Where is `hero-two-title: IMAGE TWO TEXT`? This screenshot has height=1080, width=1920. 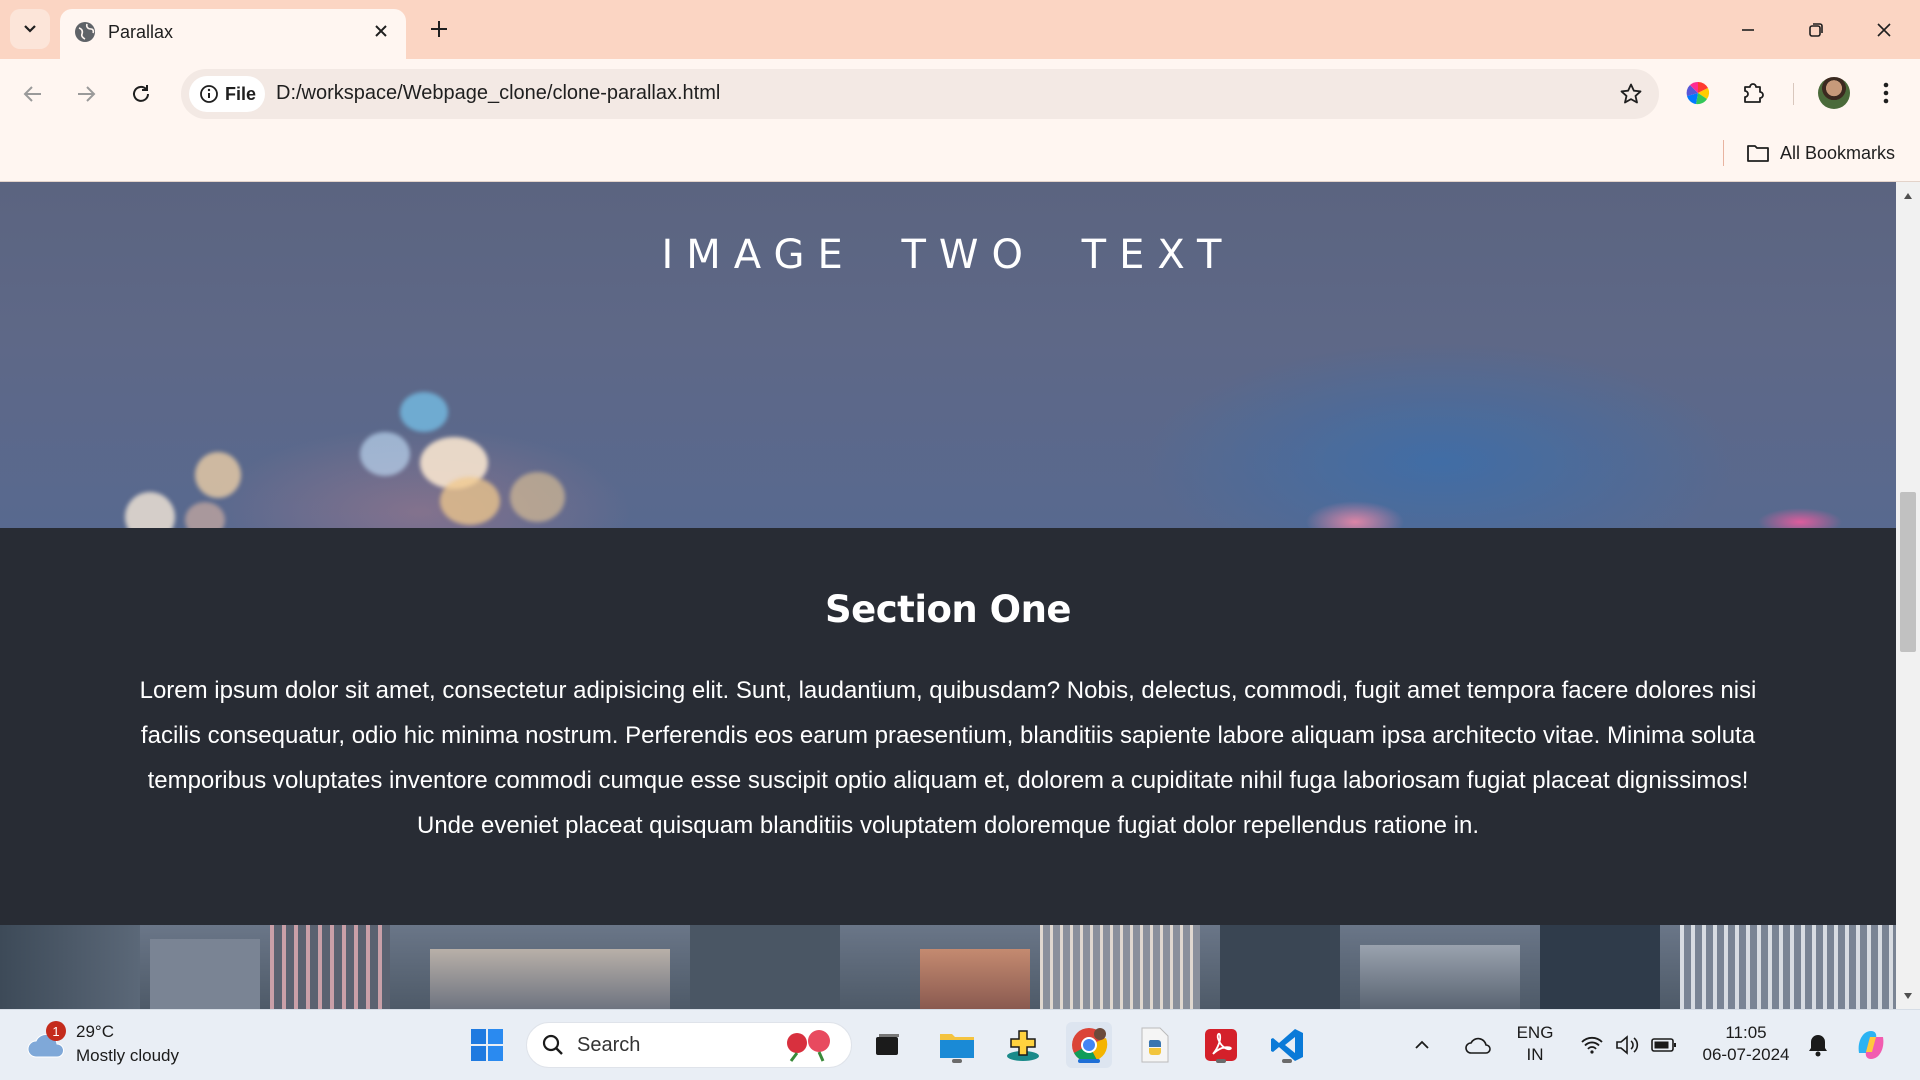
hero-two-title: IMAGE TWO TEXT is located at coordinates (948, 255).